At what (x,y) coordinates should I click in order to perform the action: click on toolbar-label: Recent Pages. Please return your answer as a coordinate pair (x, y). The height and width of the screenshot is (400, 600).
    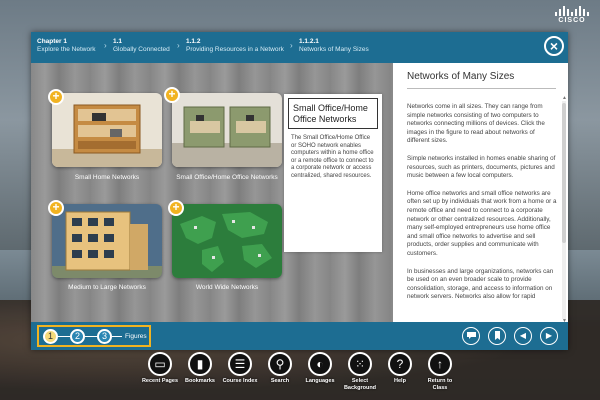
    Looking at the image, I should click on (160, 381).